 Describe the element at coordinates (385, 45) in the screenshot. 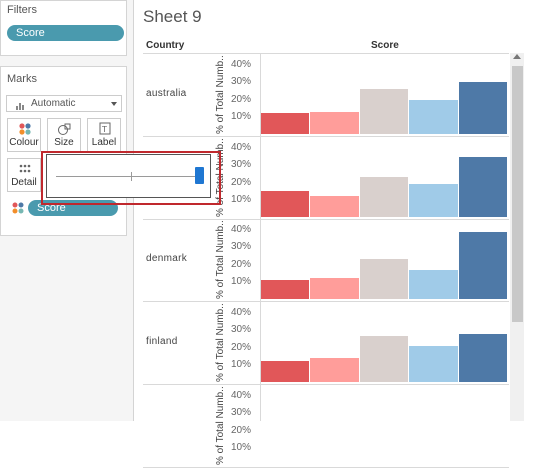

I see `score-column-header: Score` at that location.